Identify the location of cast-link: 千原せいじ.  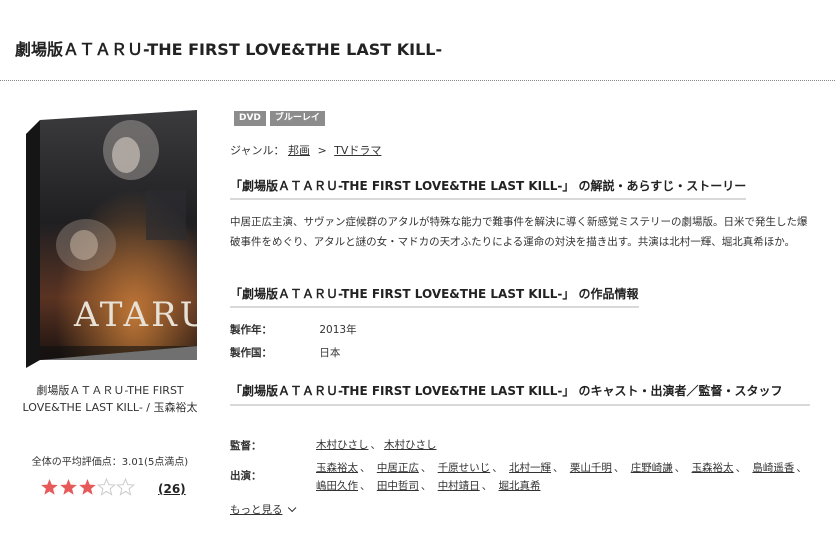
(464, 468).